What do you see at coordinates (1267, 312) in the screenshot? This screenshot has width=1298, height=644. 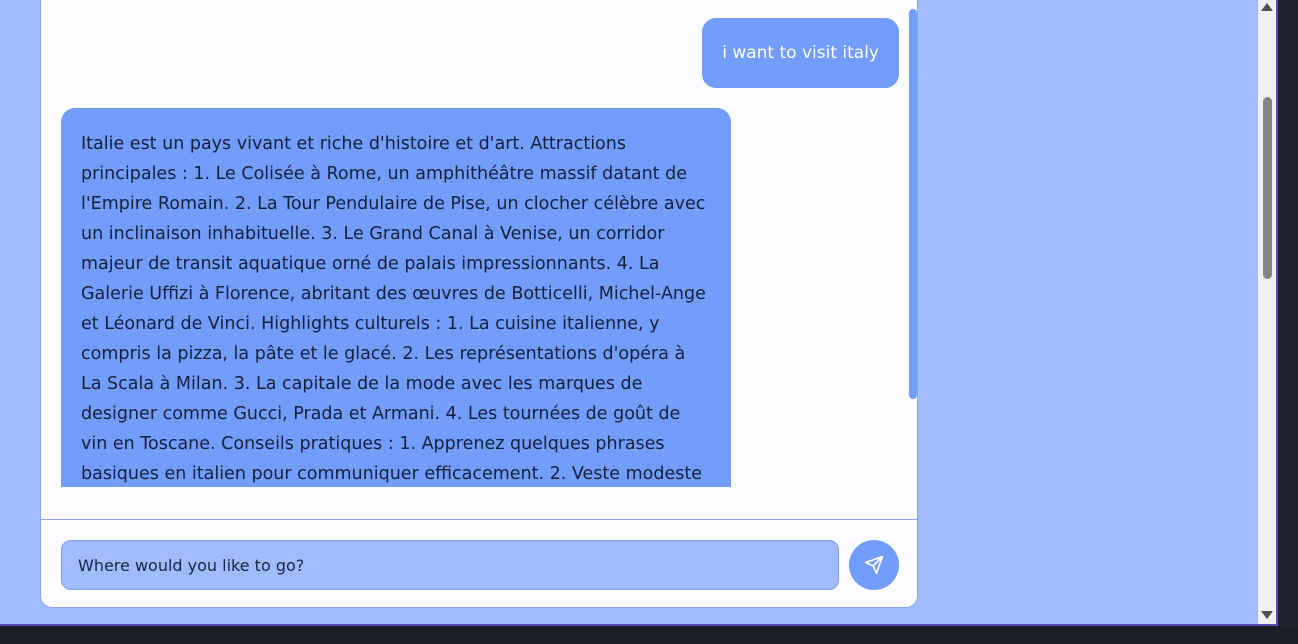 I see `page-scrollbar` at bounding box center [1267, 312].